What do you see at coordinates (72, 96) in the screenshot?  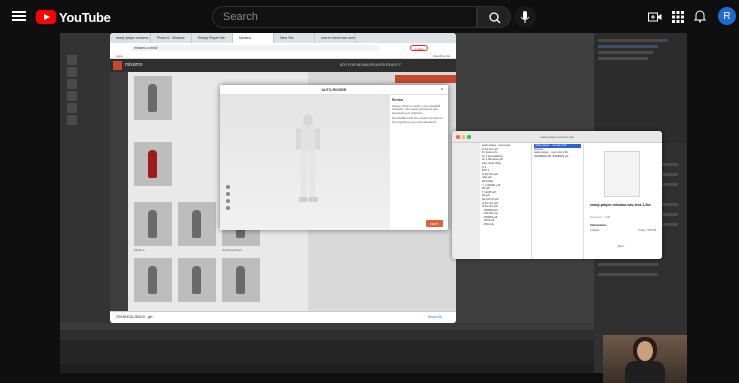 I see `rotate-tool-icon` at bounding box center [72, 96].